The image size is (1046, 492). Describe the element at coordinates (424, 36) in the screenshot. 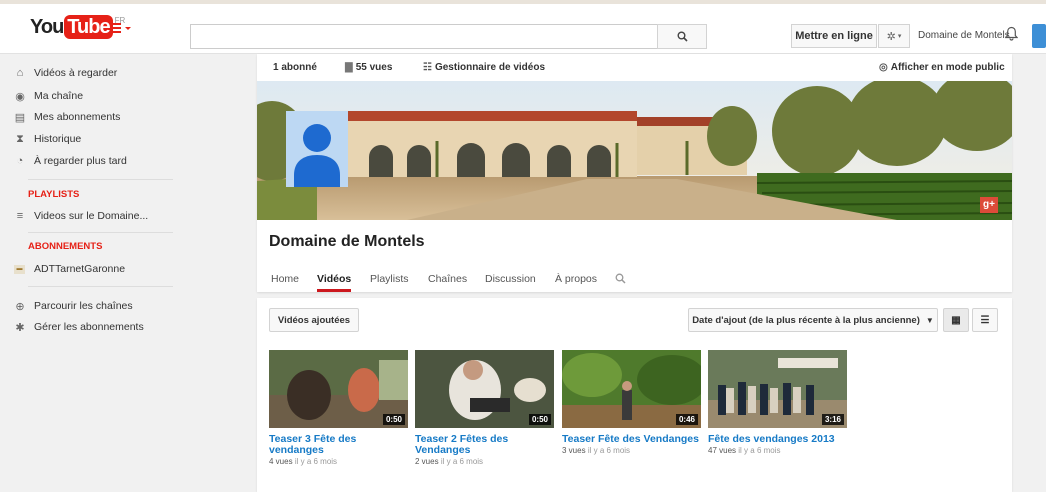

I see `search-input` at that location.